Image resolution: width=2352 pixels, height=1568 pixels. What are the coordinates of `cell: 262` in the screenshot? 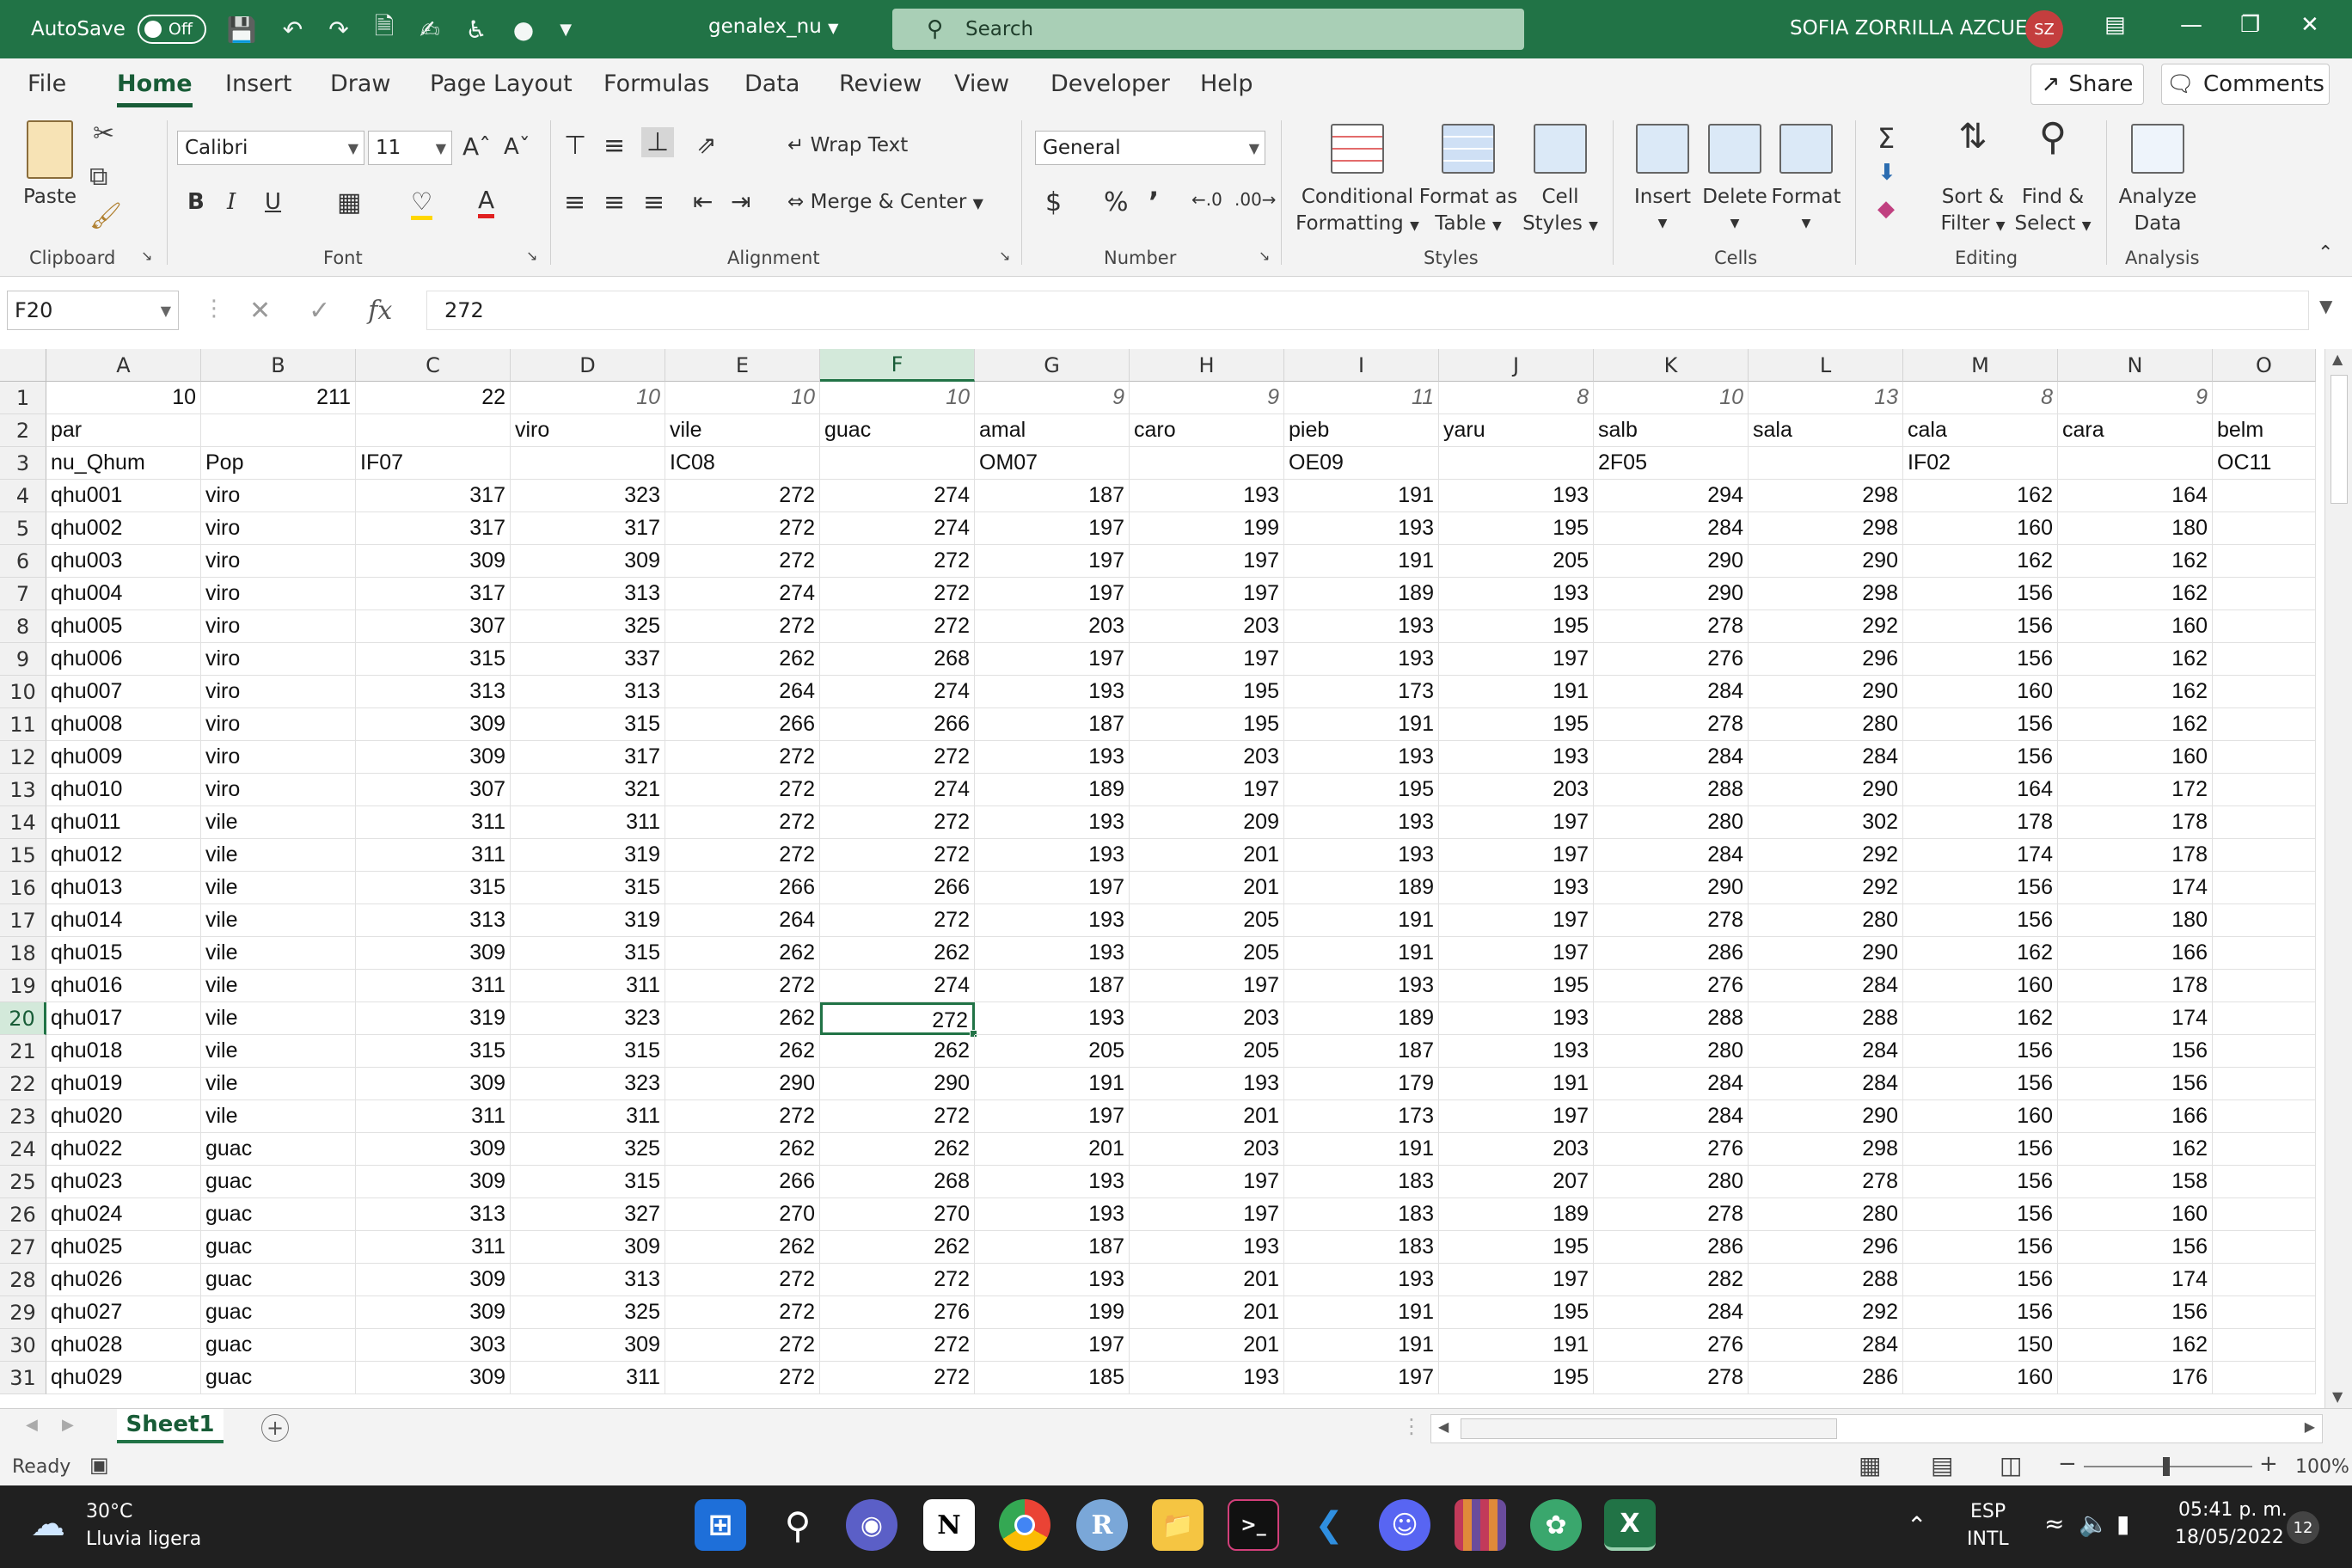 It's located at (742, 954).